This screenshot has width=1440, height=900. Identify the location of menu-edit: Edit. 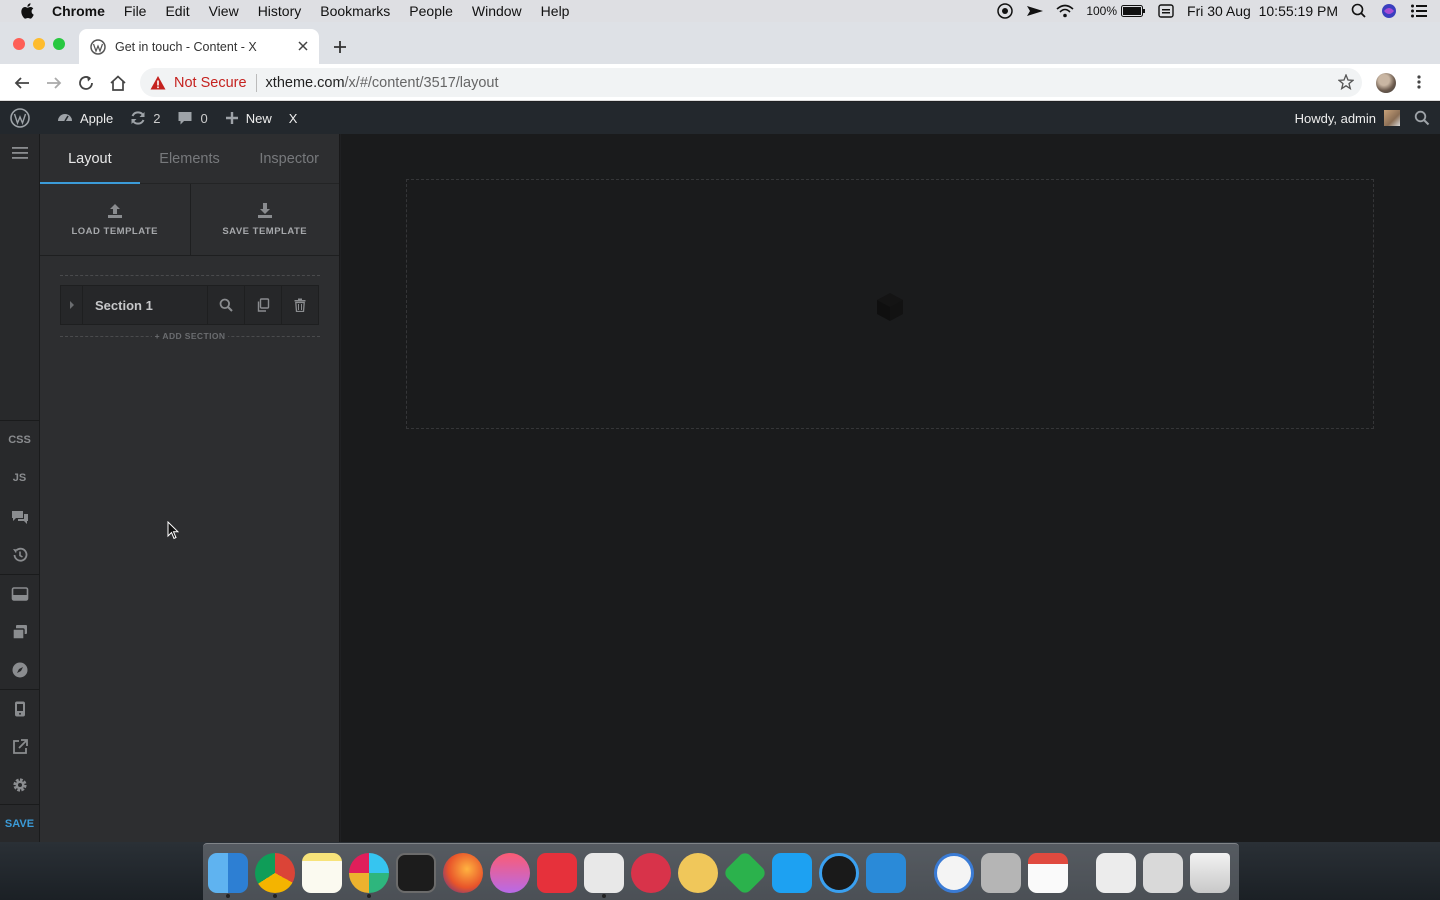
(177, 11).